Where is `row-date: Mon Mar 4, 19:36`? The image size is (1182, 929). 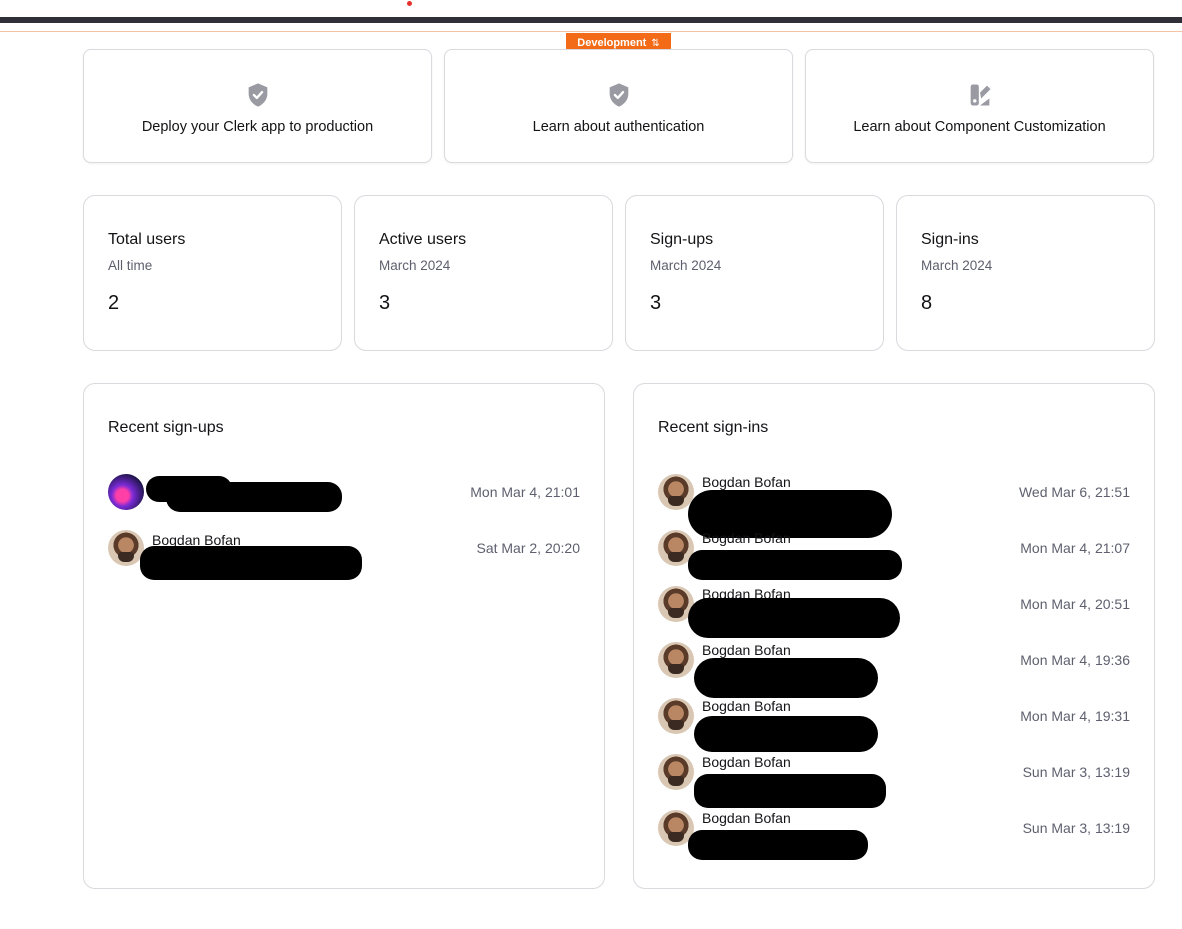 row-date: Mon Mar 4, 19:36 is located at coordinates (1075, 660).